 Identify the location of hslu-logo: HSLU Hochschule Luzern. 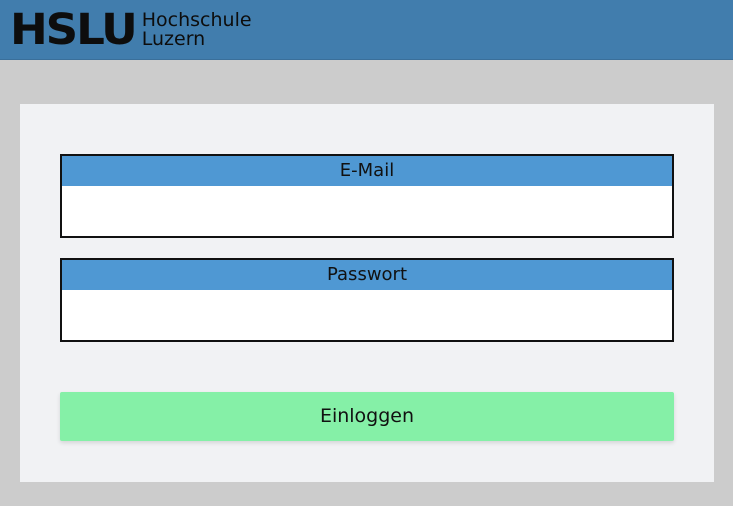
(131, 30).